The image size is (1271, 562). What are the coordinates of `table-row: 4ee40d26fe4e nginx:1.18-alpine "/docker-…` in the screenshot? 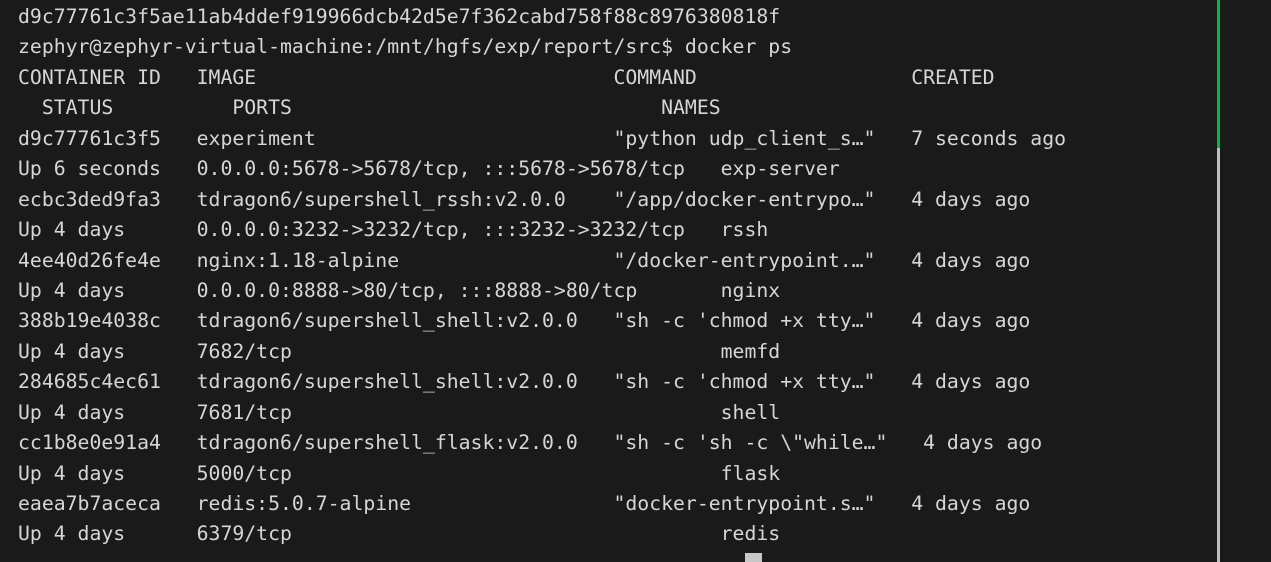 It's located at (524, 260).